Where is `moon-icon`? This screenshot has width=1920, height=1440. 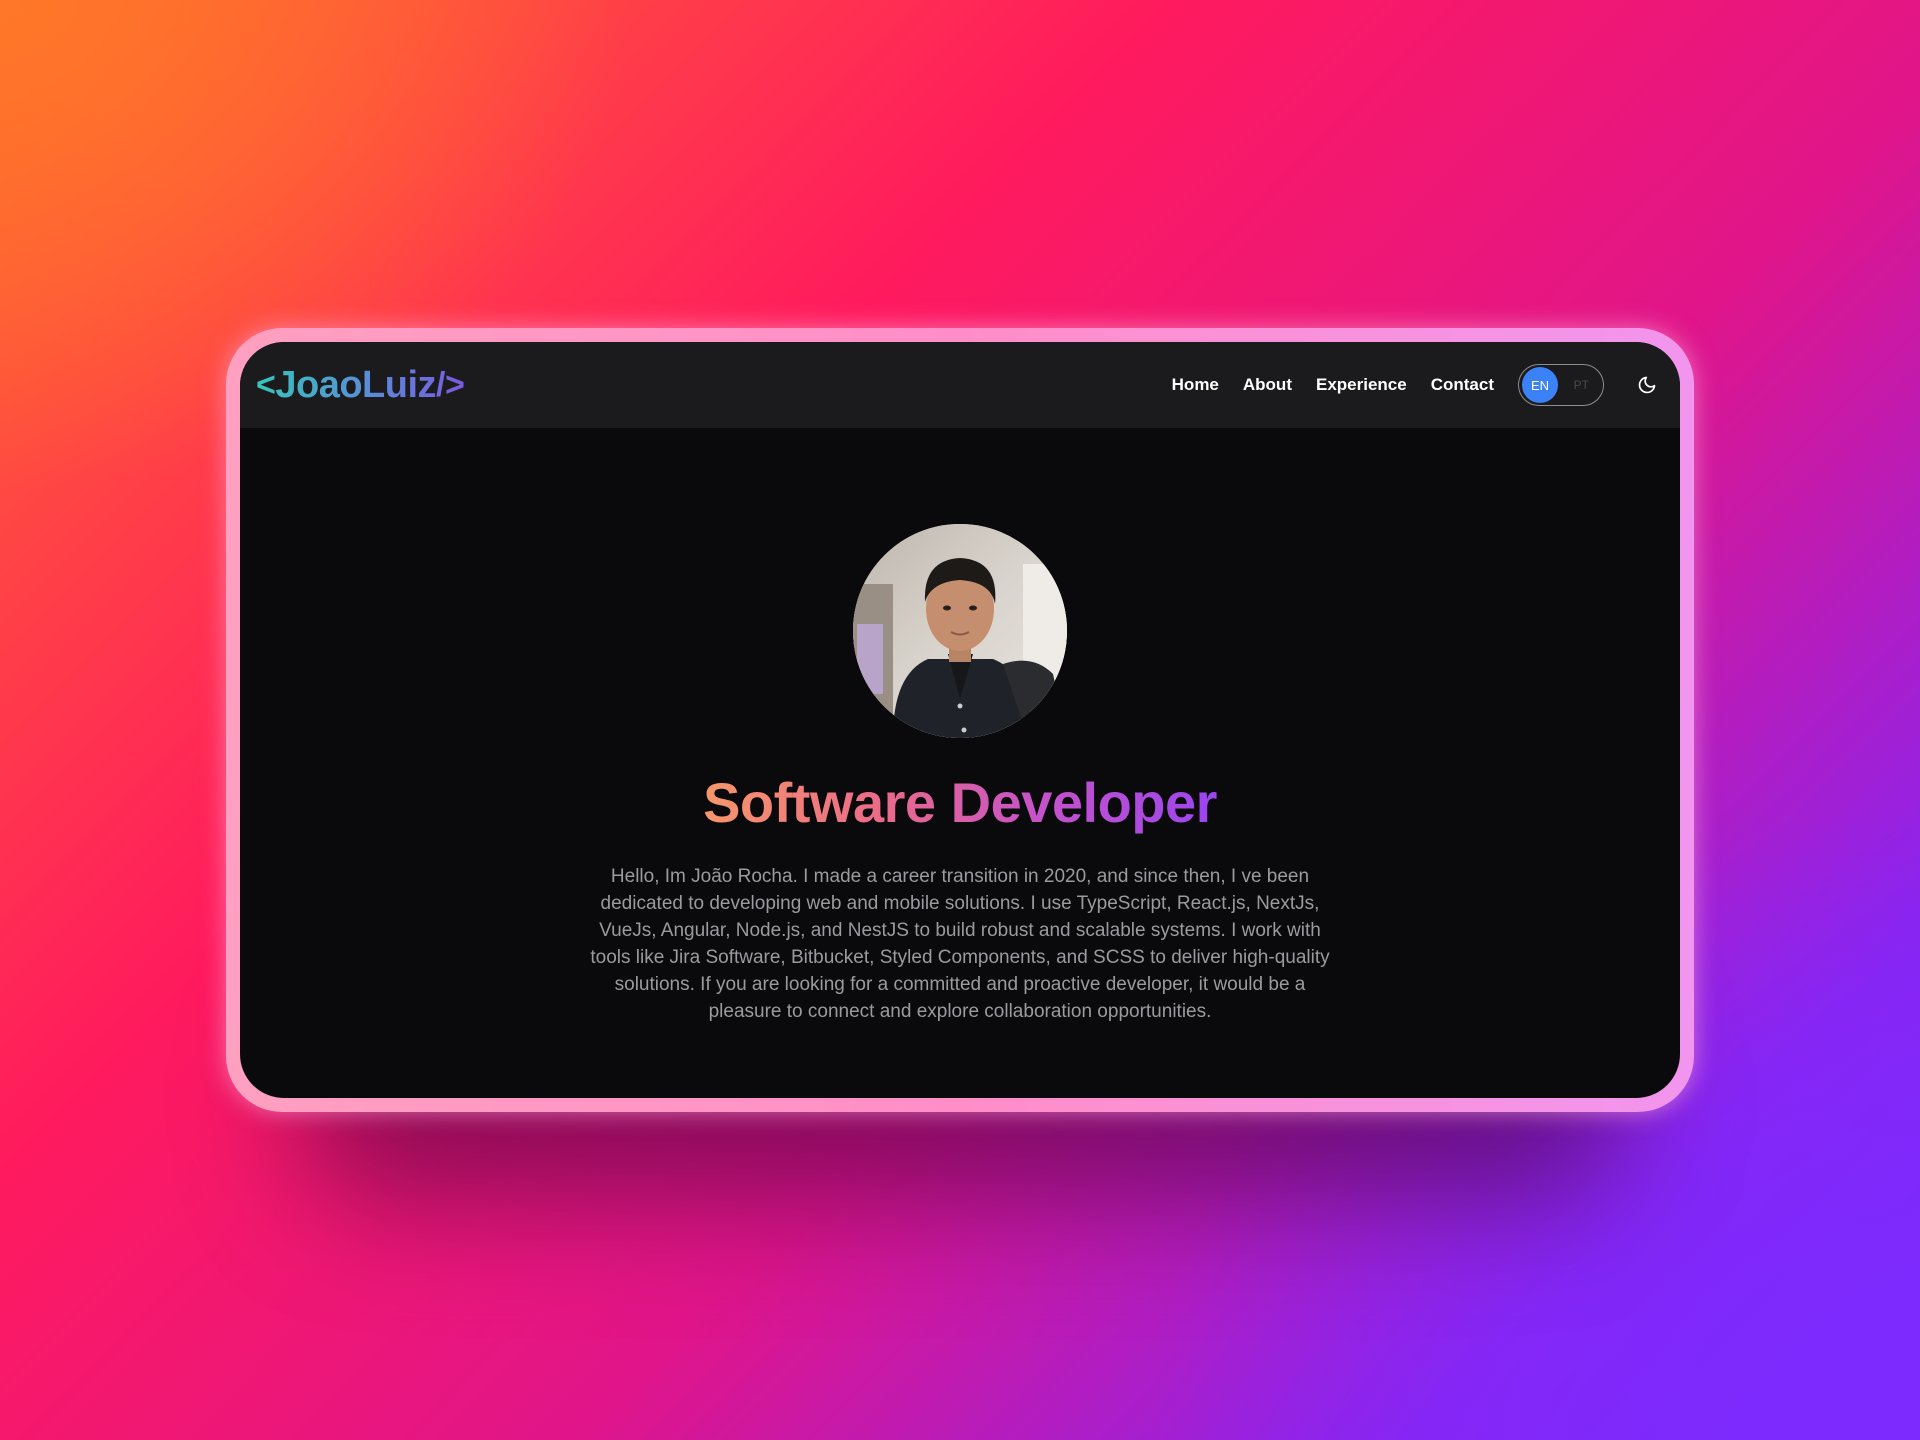 moon-icon is located at coordinates (1647, 385).